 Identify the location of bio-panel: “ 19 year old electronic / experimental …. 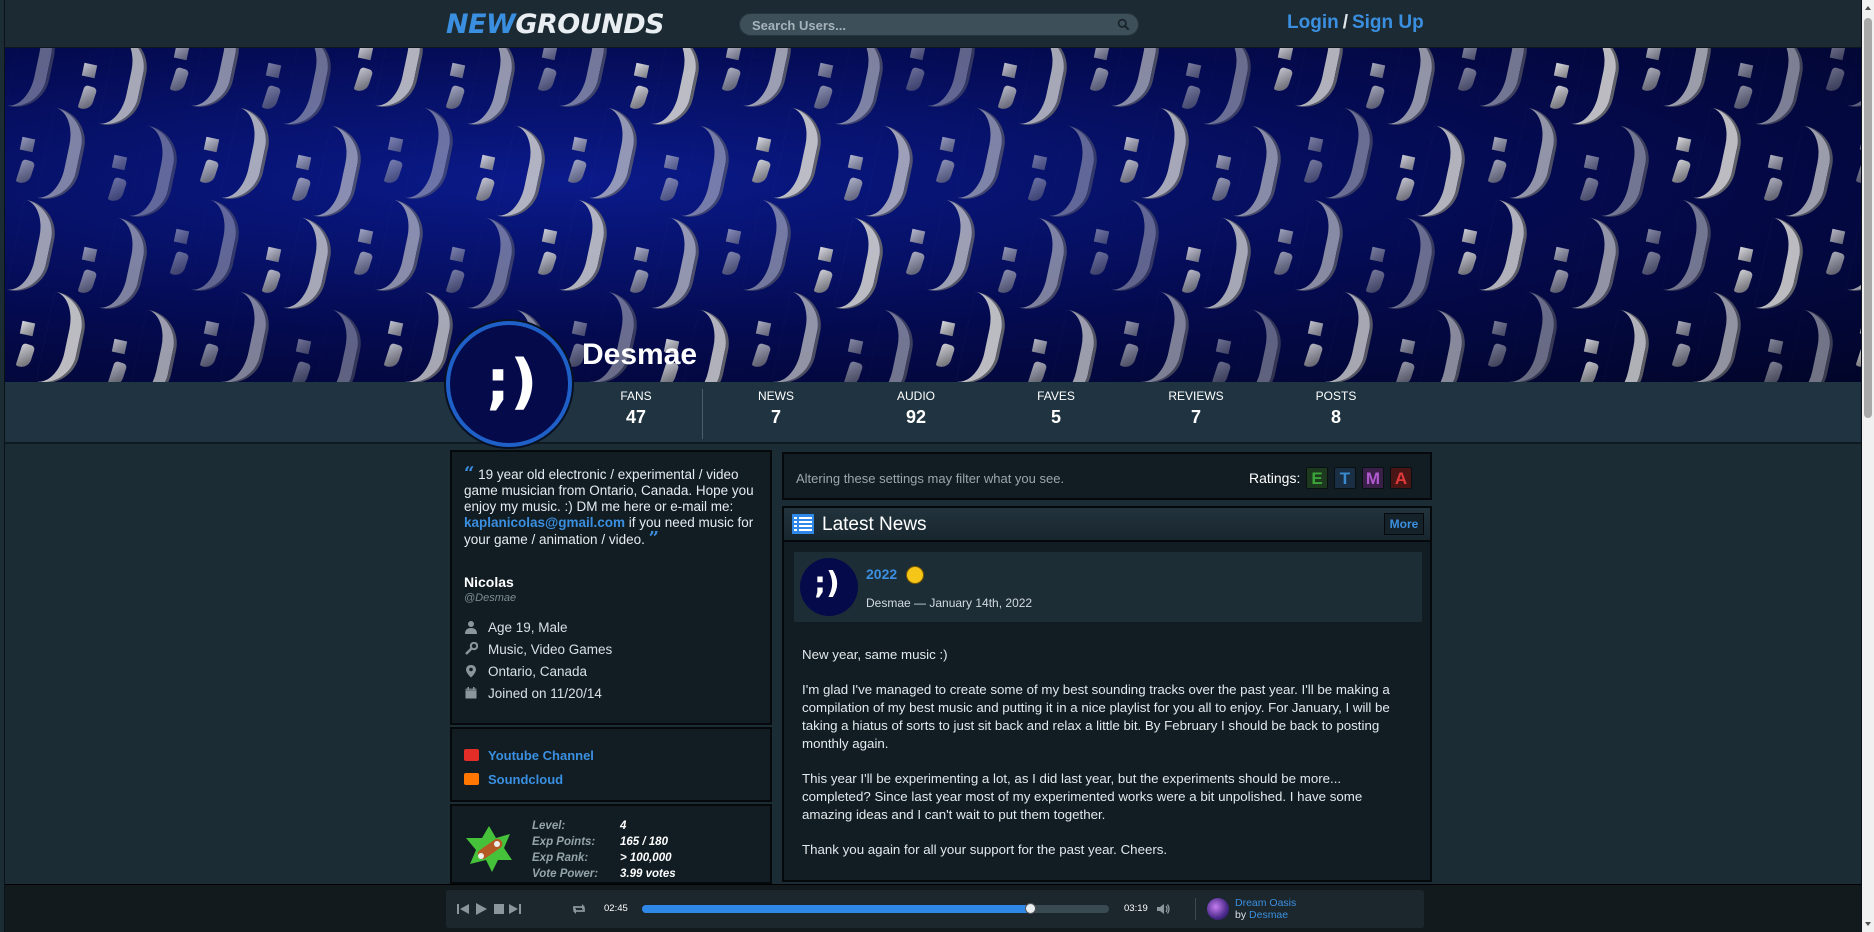
(611, 587).